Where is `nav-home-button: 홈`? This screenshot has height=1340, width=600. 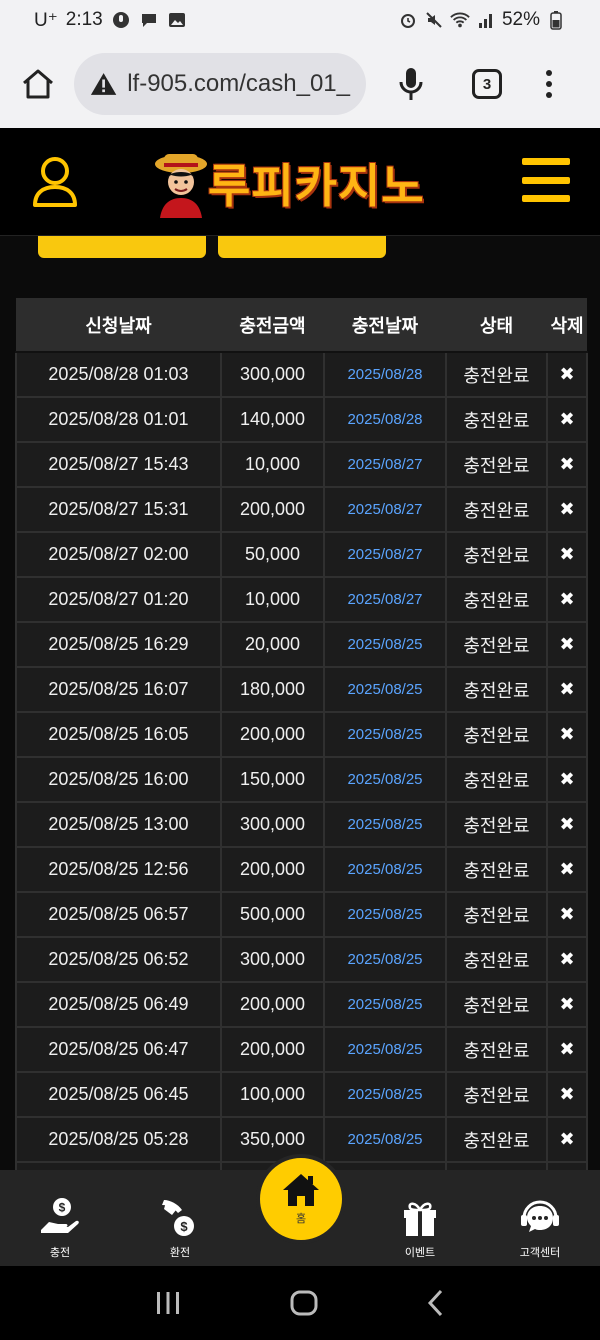 nav-home-button: 홈 is located at coordinates (301, 1199).